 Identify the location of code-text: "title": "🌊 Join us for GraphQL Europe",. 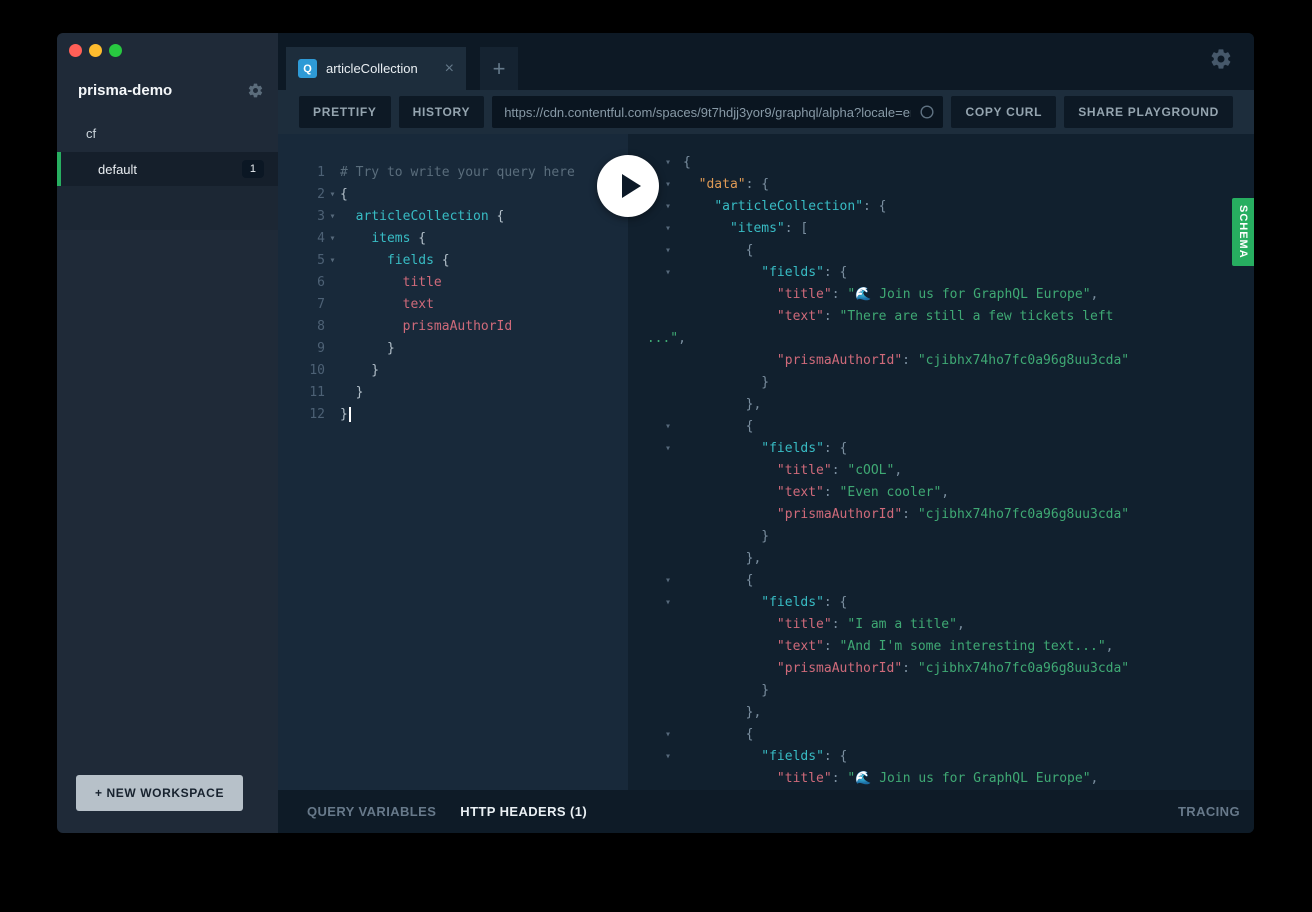
(937, 294).